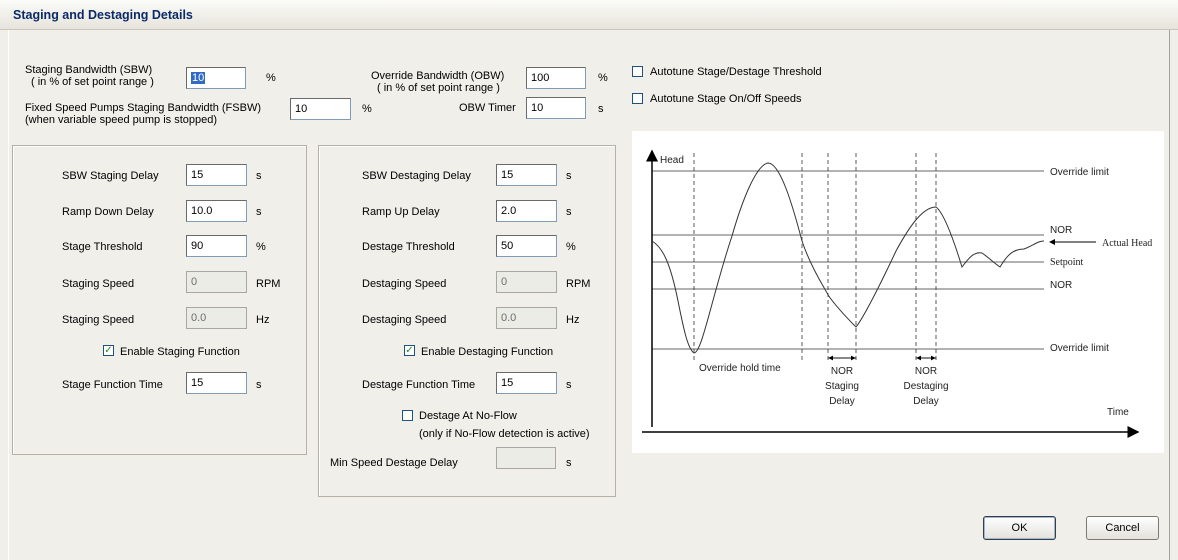 This screenshot has height=560, width=1178. Describe the element at coordinates (487, 352) in the screenshot. I see `enable-destaging-label: Enable Destaging Function` at that location.